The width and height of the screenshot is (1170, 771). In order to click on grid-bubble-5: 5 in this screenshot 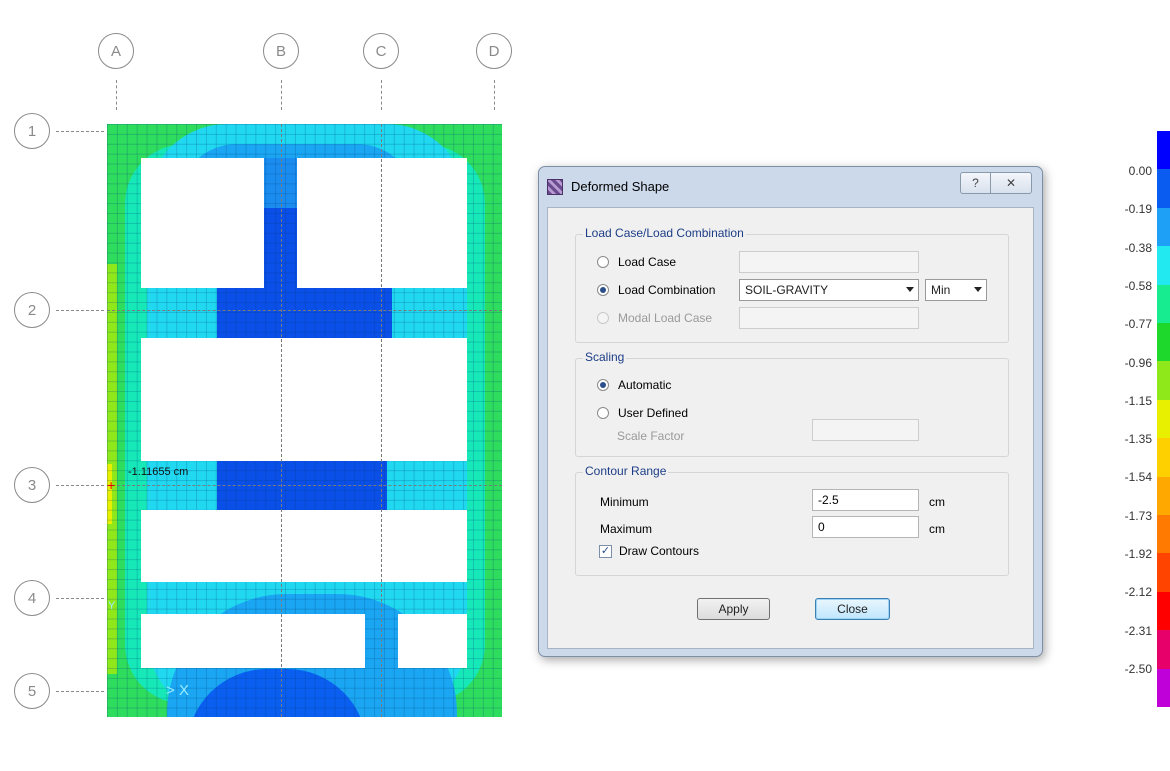, I will do `click(32, 691)`.